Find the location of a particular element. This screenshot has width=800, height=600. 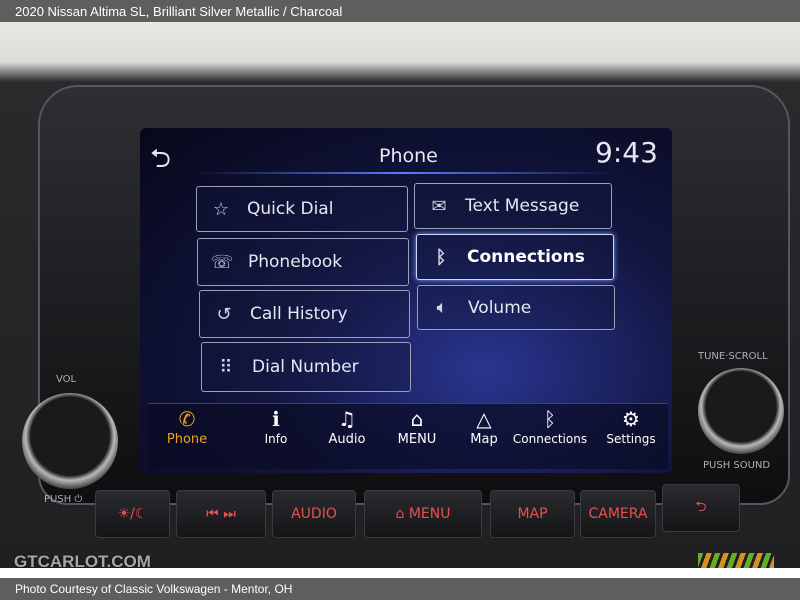

clock: 9:43 is located at coordinates (626, 152).